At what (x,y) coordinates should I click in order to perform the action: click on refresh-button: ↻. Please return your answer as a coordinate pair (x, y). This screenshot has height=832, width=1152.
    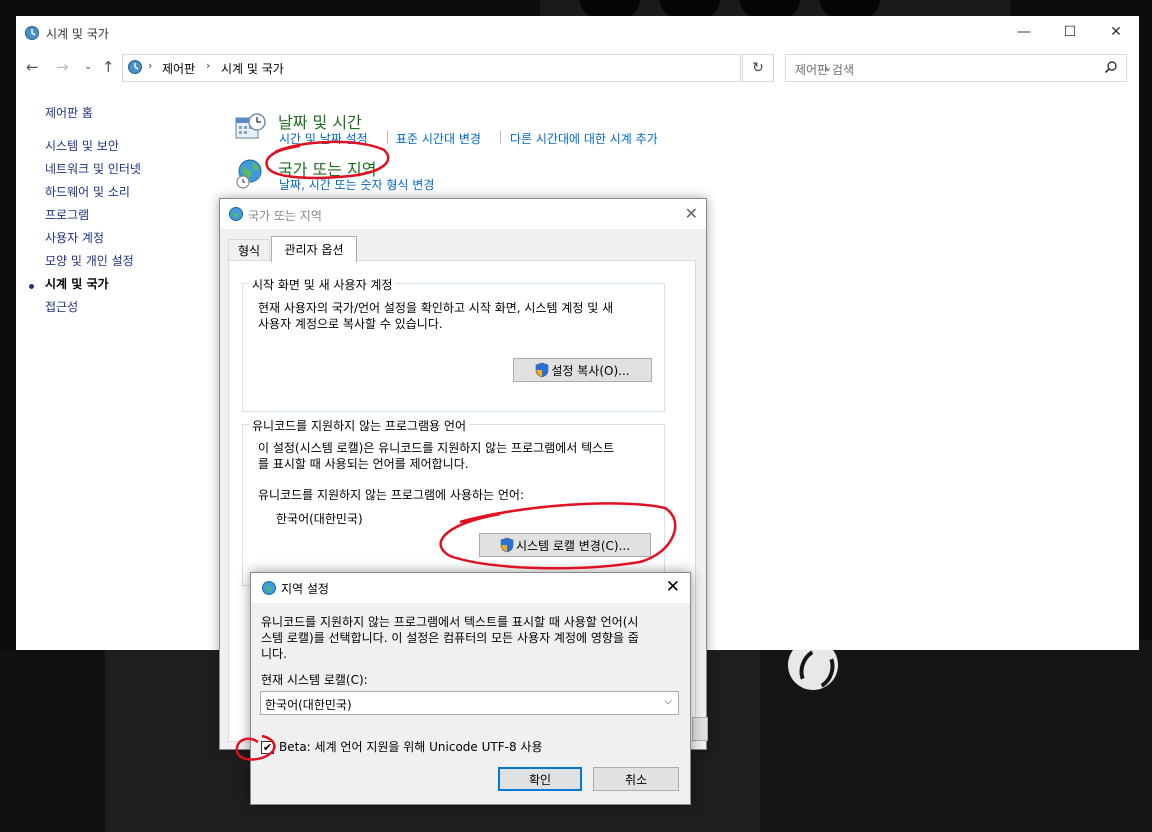
    Looking at the image, I should click on (758, 68).